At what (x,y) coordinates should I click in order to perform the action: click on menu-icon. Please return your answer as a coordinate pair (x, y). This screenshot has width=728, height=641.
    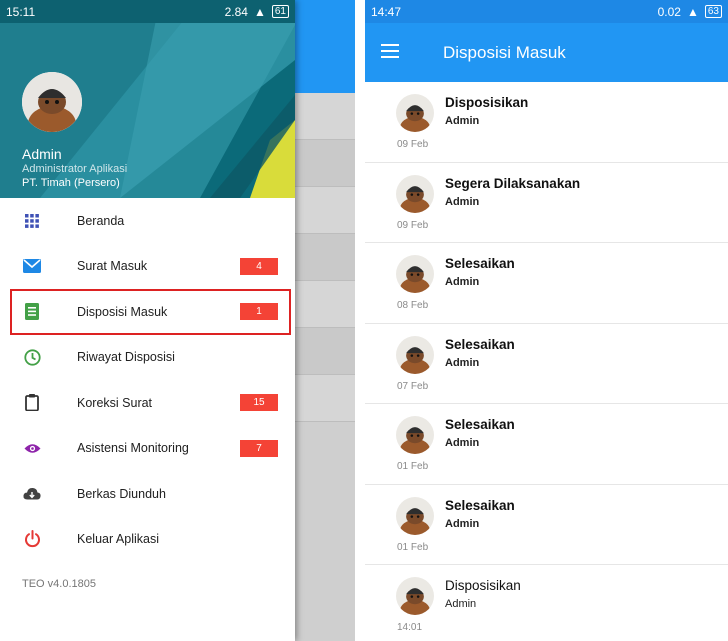
    Looking at the image, I should click on (390, 51).